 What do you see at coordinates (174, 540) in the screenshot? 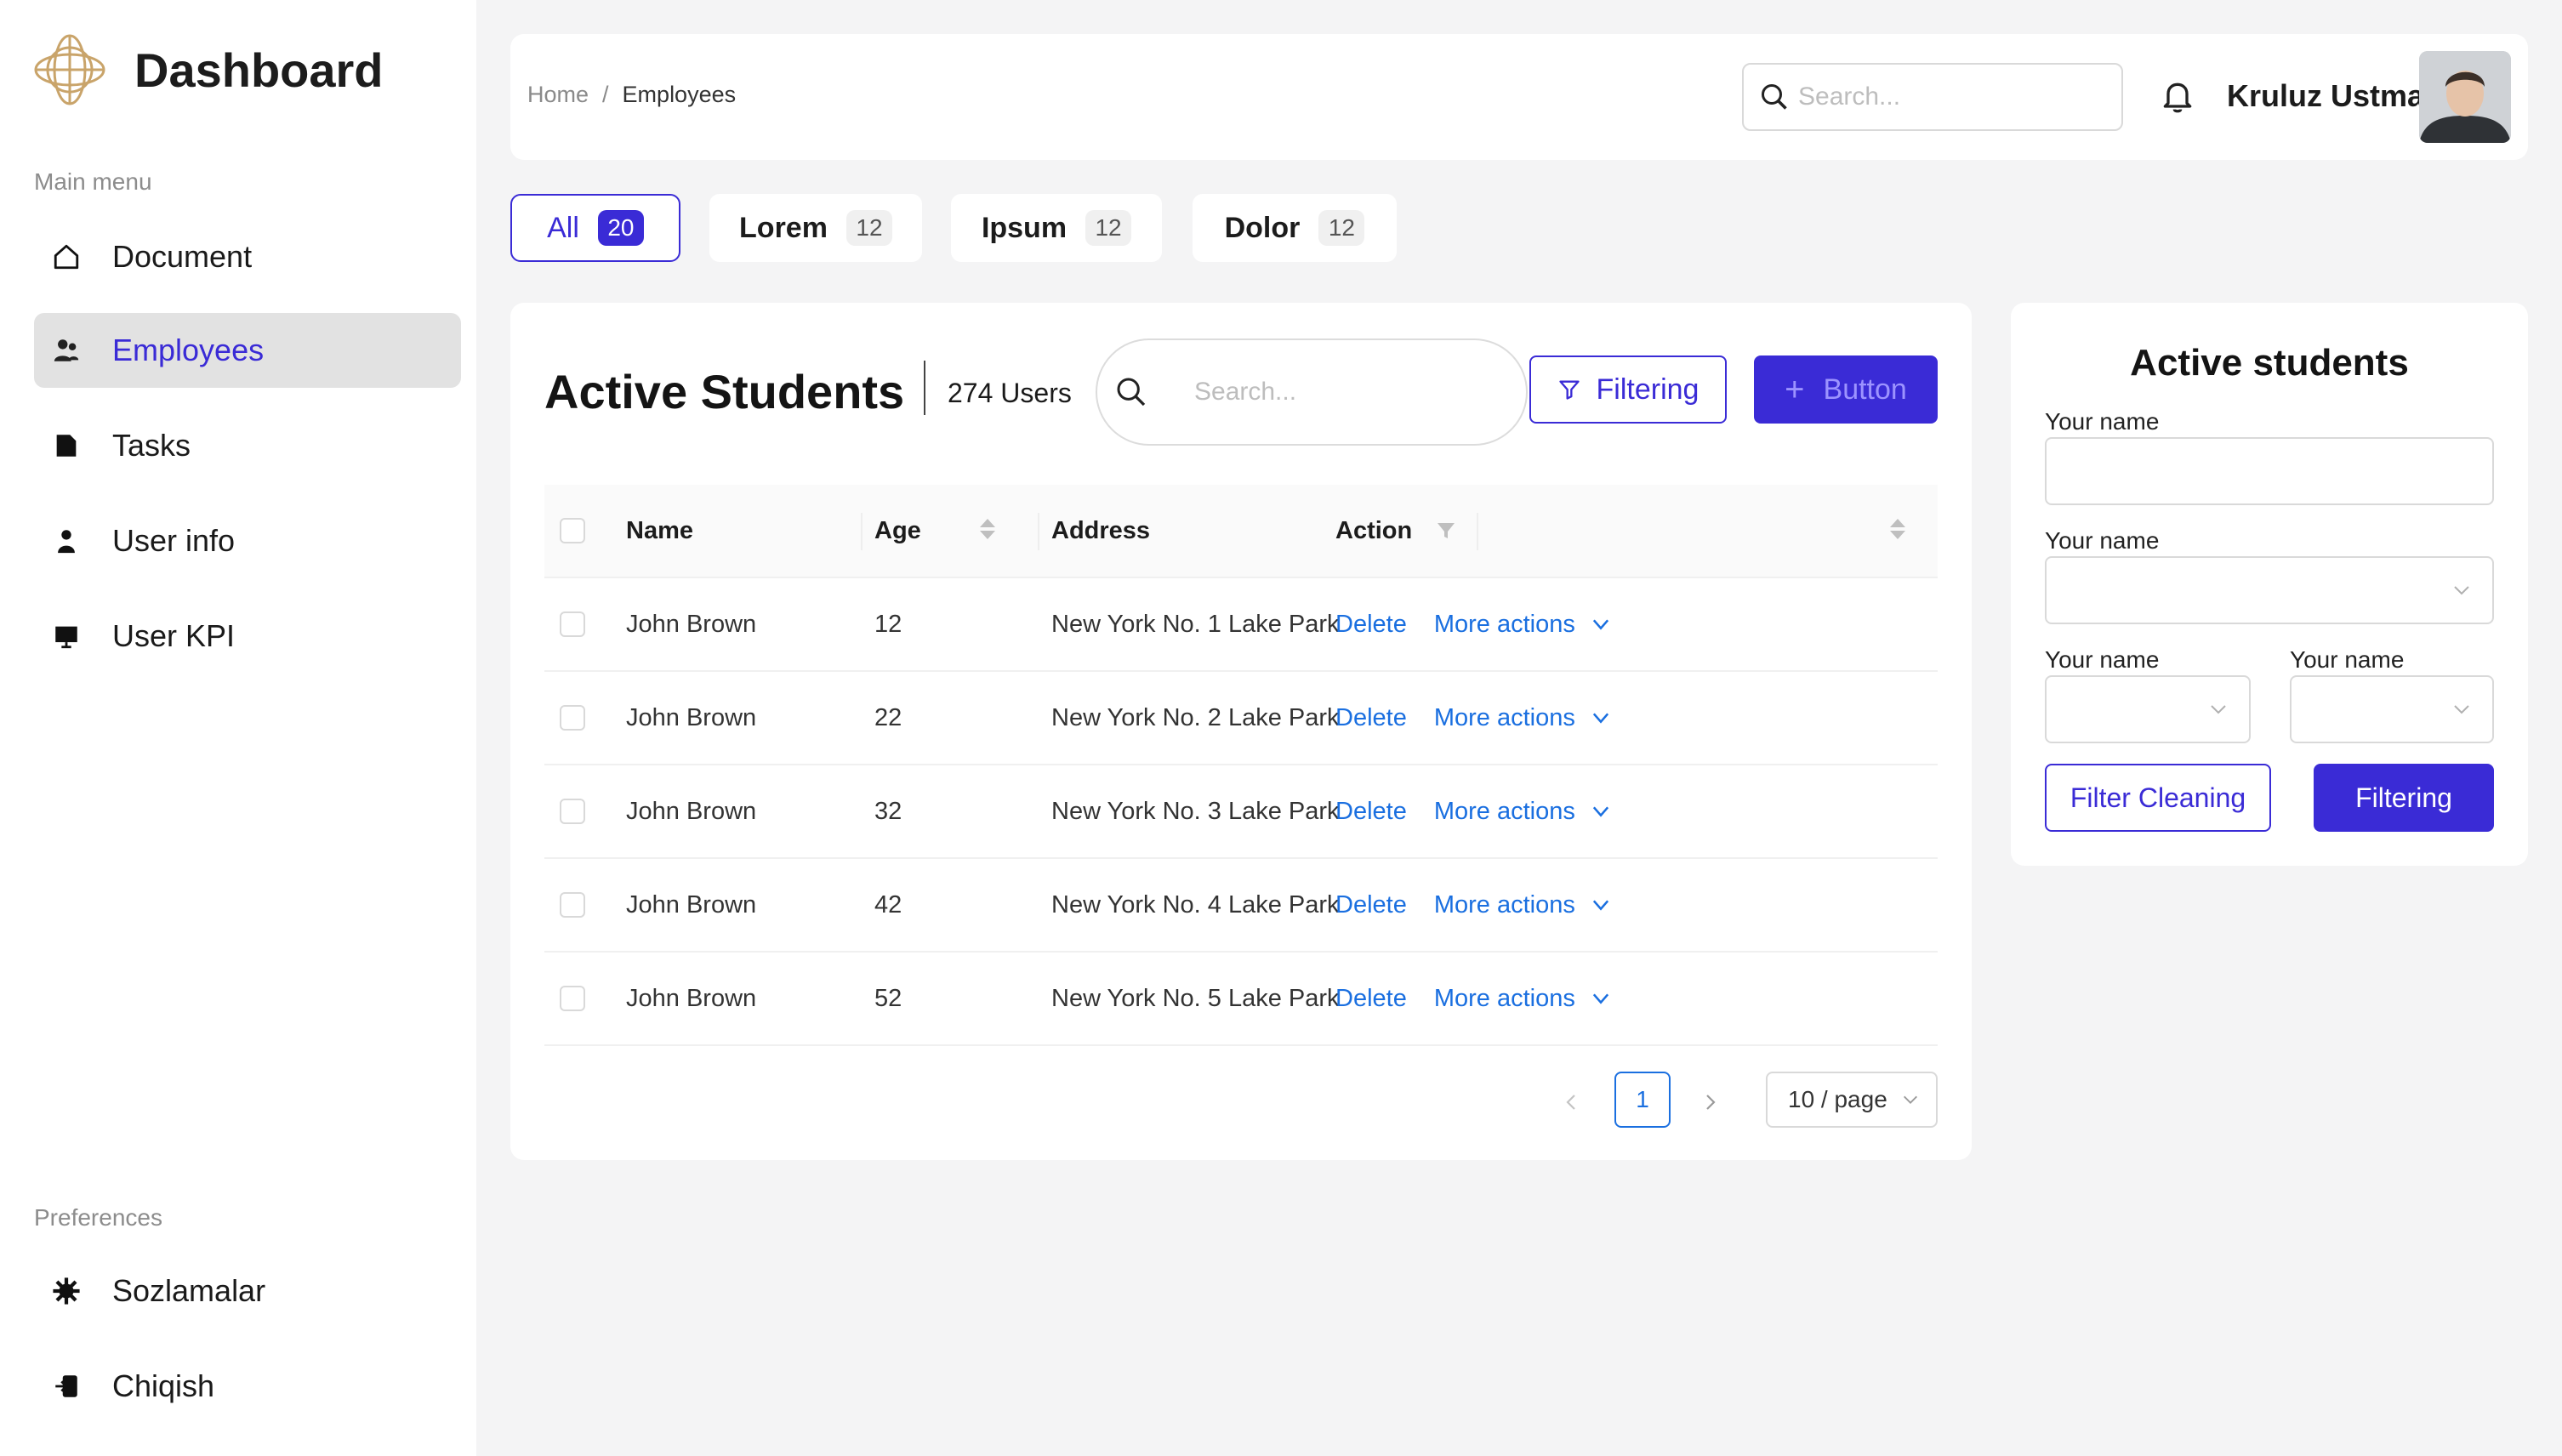
I see `sidebar-item-label: User info` at bounding box center [174, 540].